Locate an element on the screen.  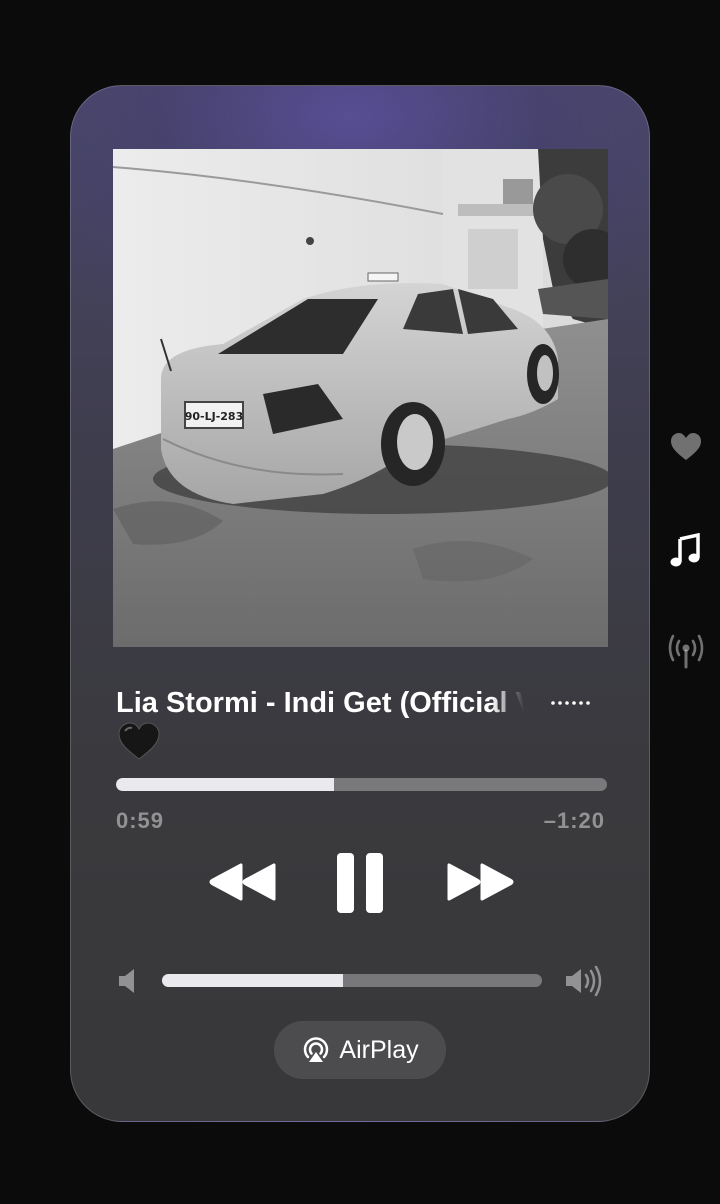
airplay-button: AirPlay is located at coordinates (360, 1050).